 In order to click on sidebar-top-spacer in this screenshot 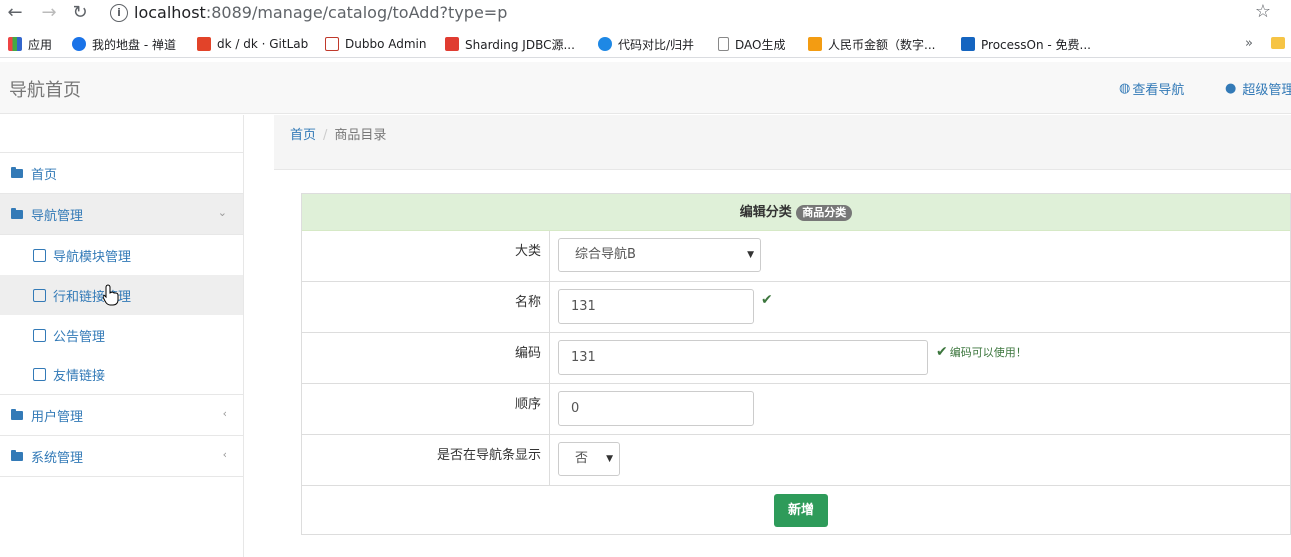, I will do `click(121, 134)`.